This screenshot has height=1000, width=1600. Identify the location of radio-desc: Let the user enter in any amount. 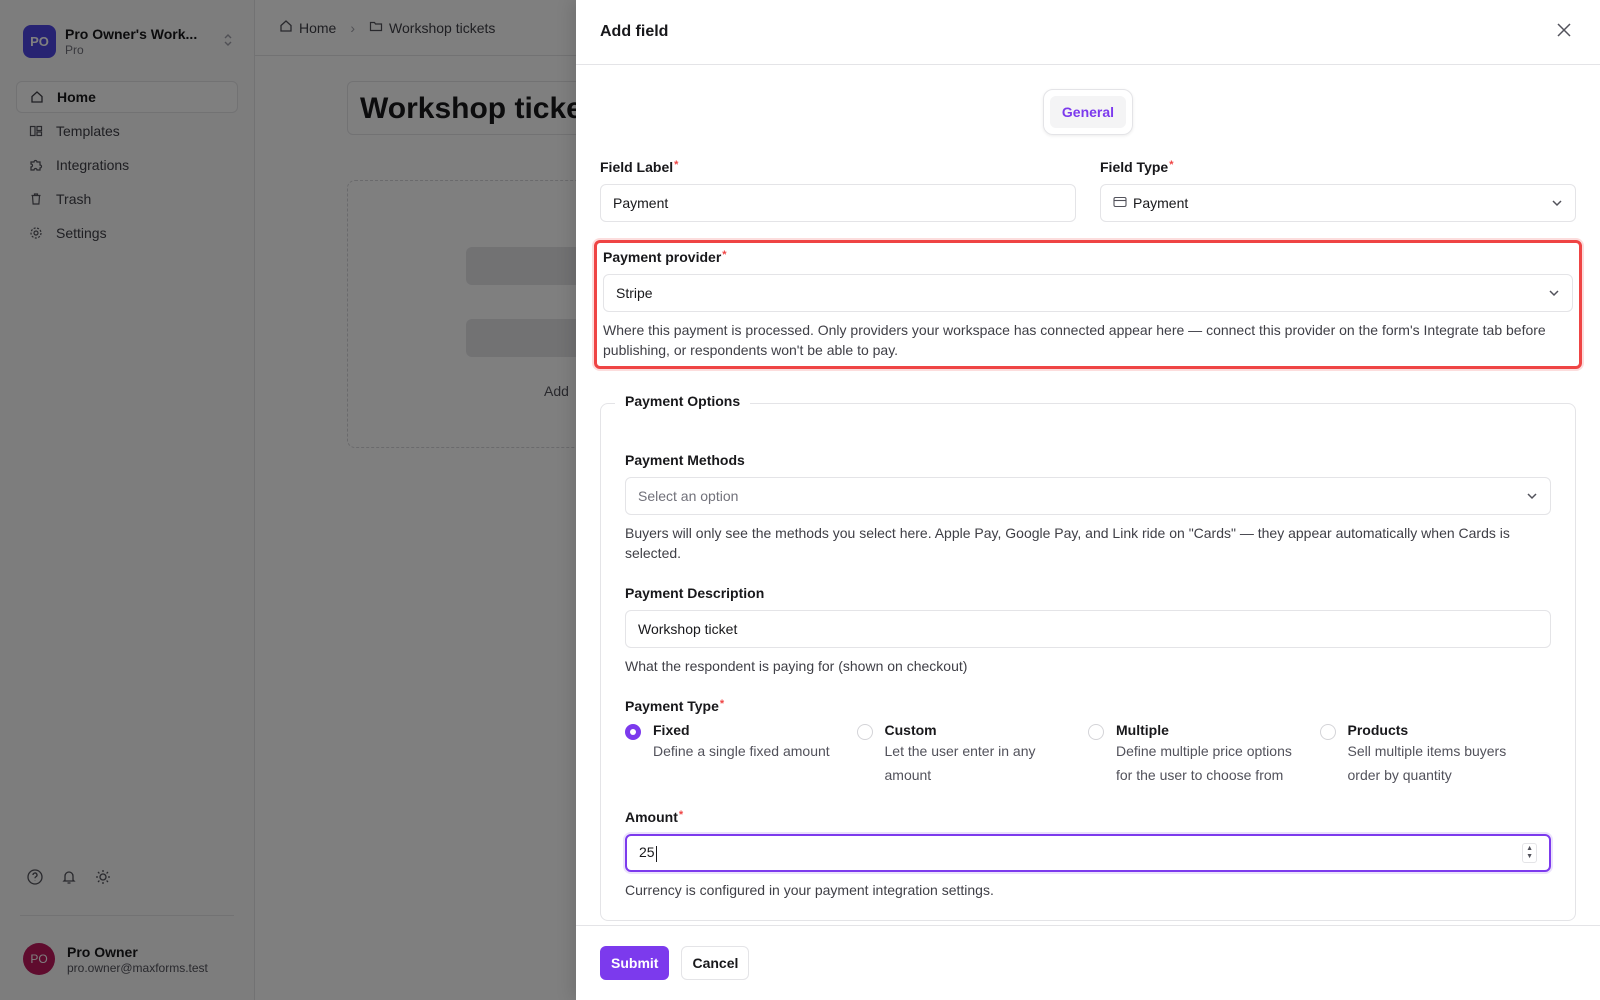
(960, 763).